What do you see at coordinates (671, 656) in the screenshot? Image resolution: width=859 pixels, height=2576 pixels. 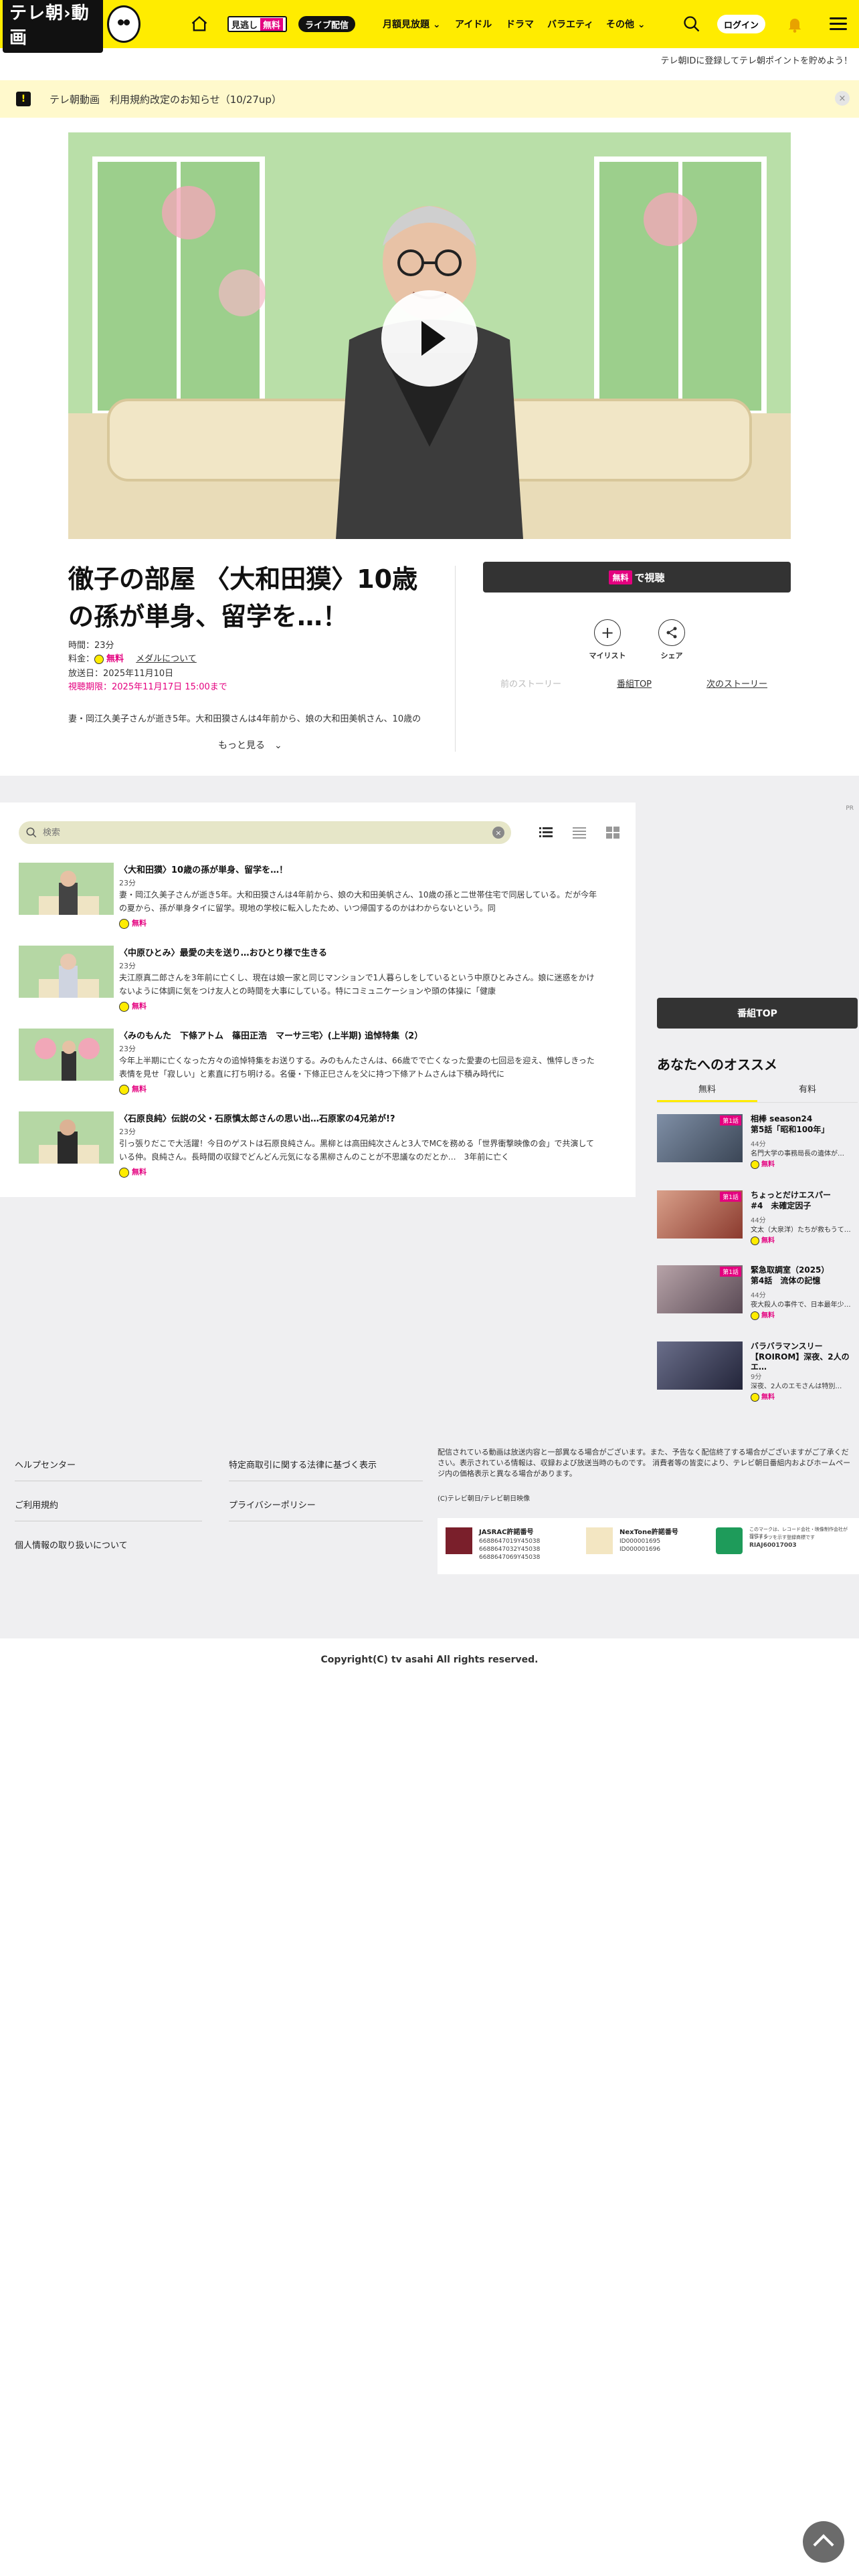 I see `share-label: シェア` at bounding box center [671, 656].